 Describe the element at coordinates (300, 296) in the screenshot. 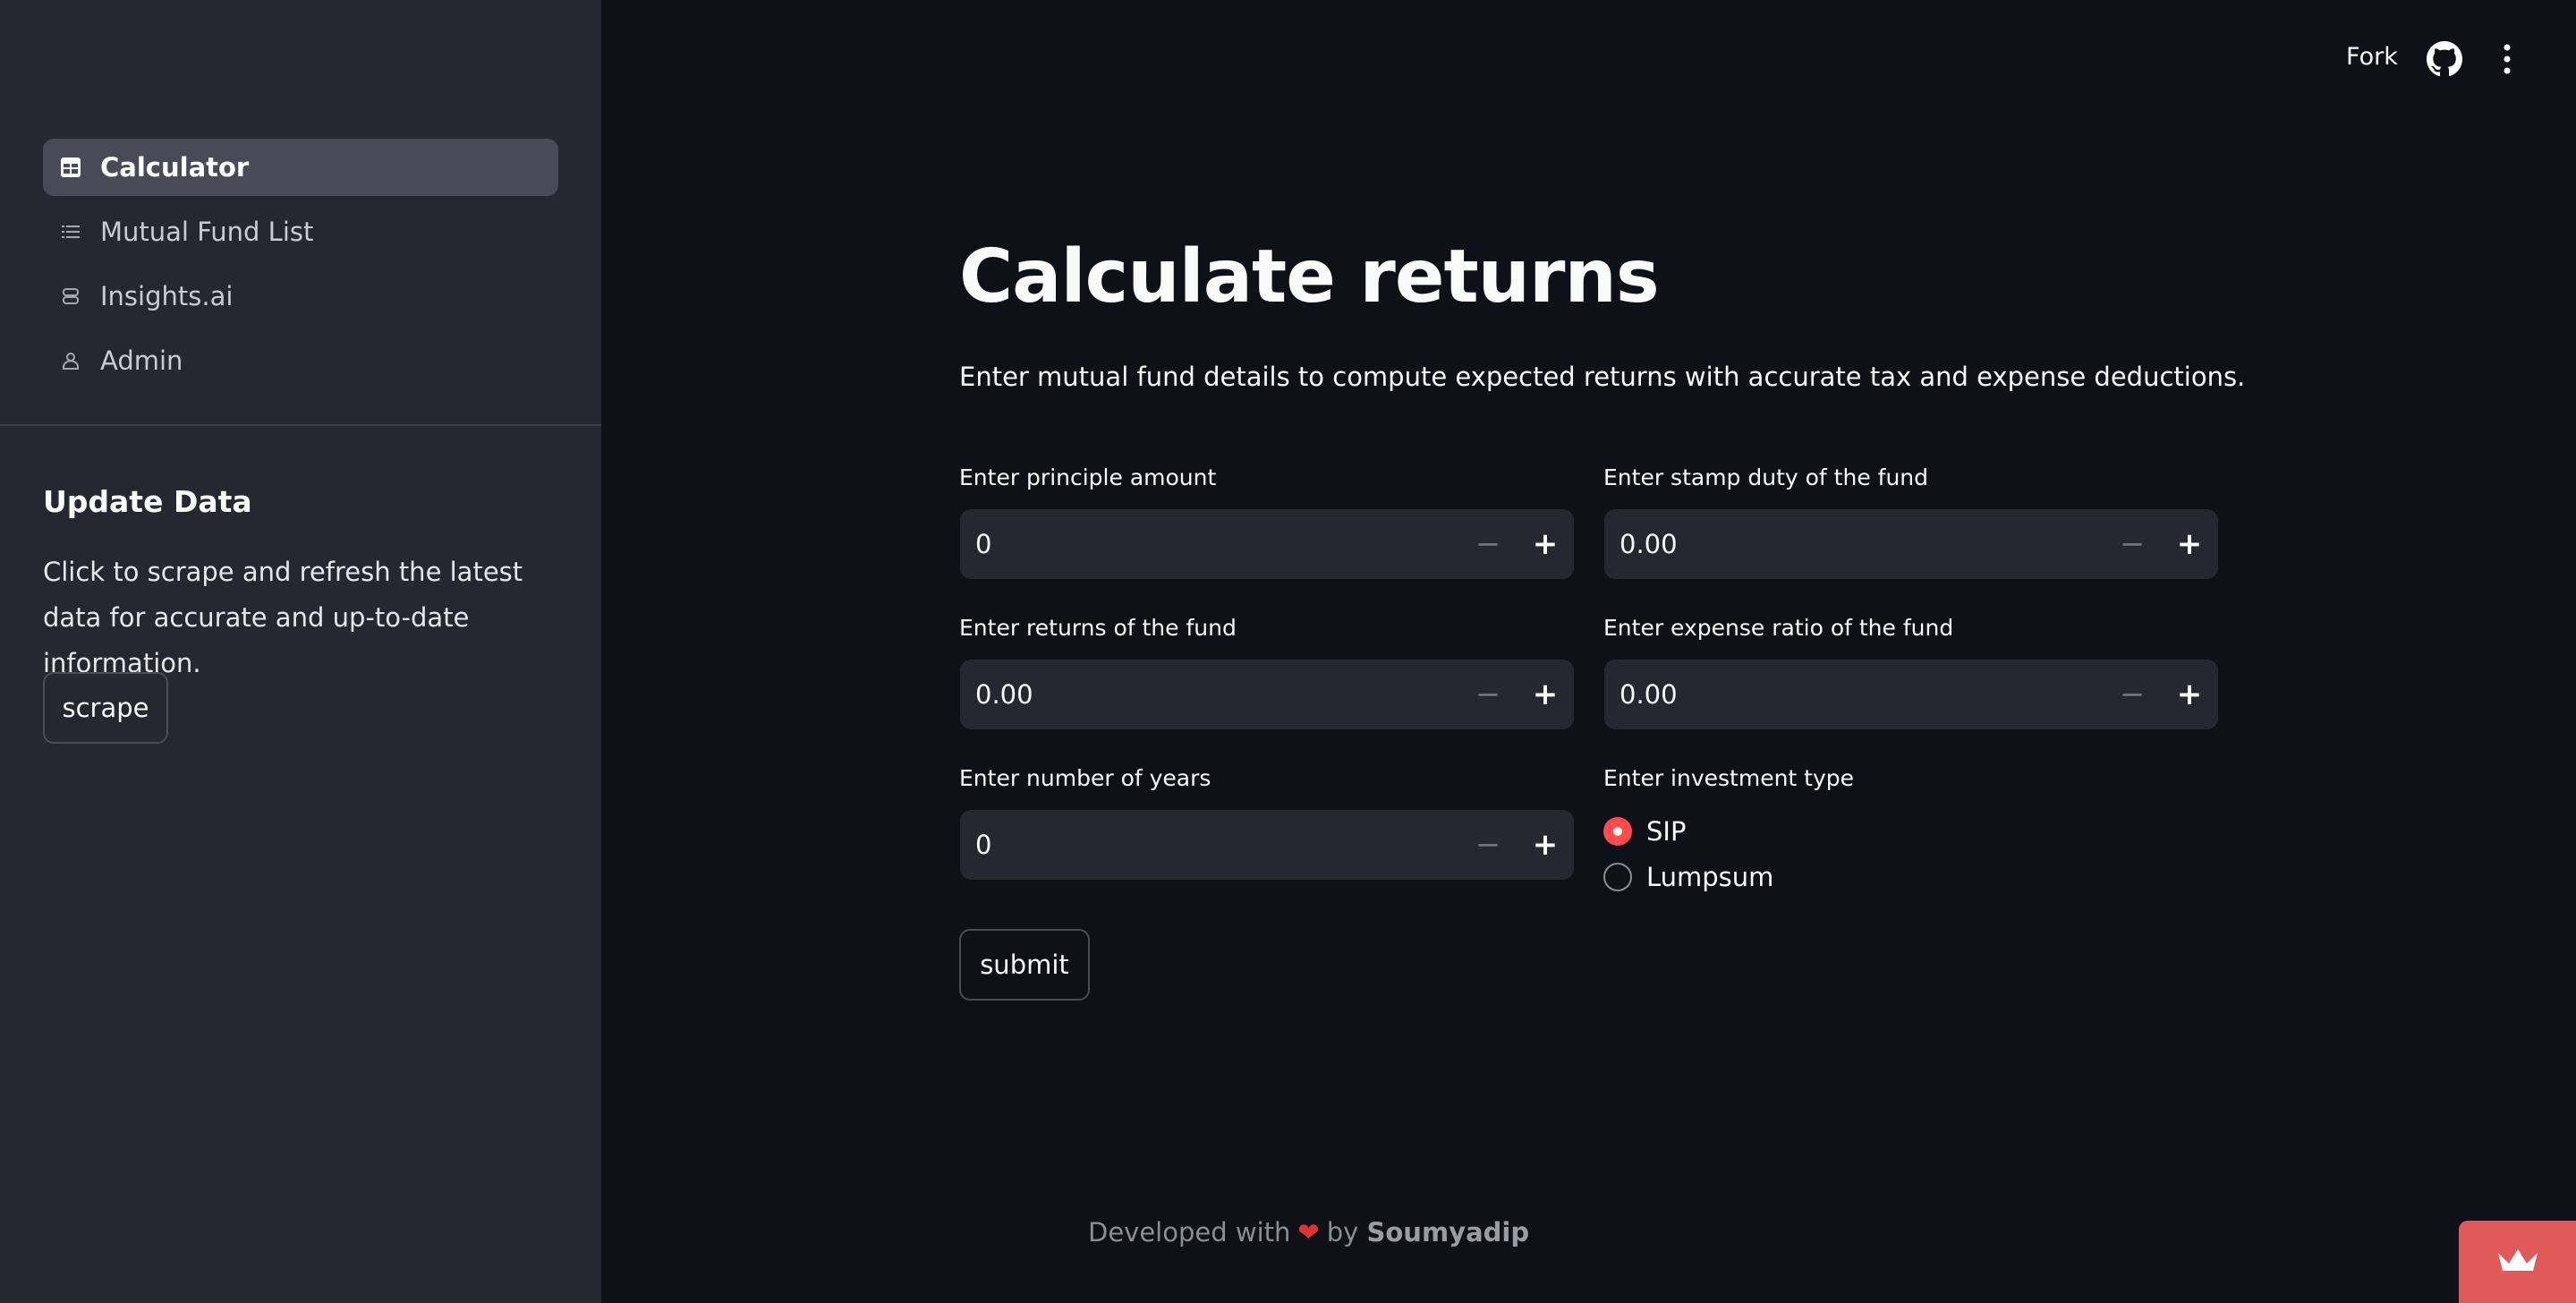

I see `nav-item-insights: Insights.ai` at that location.